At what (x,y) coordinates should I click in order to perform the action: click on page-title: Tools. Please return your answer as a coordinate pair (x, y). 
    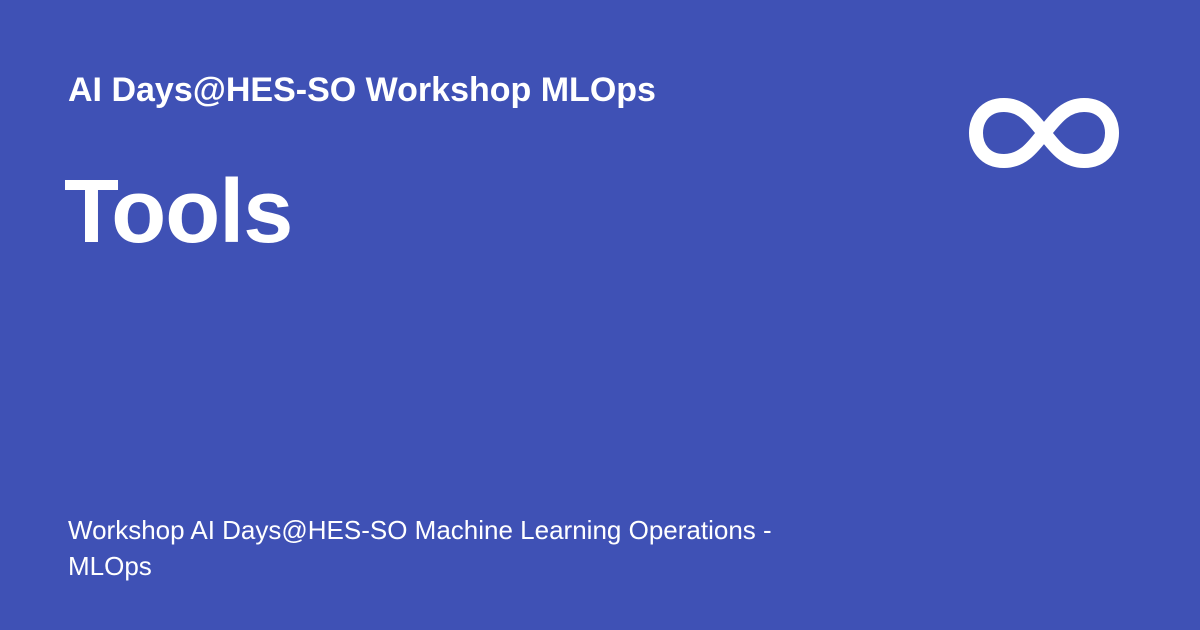
    Looking at the image, I should click on (178, 212).